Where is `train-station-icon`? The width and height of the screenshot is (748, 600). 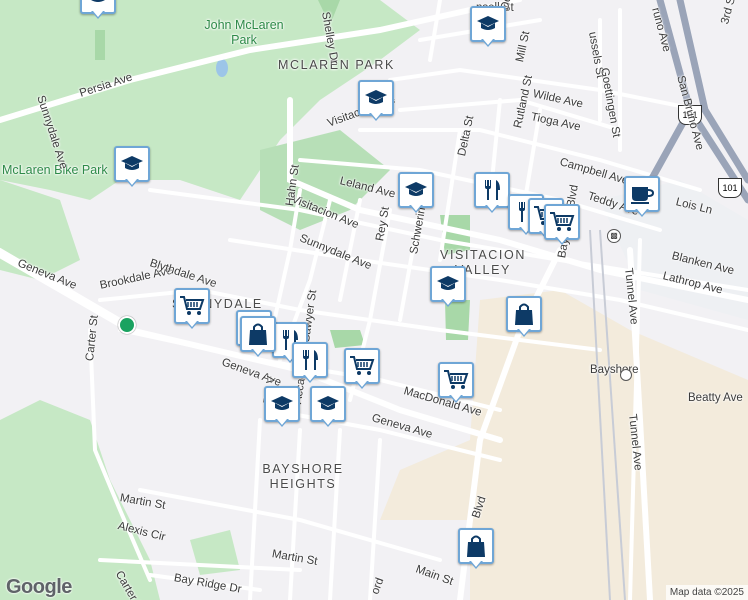 train-station-icon is located at coordinates (626, 375).